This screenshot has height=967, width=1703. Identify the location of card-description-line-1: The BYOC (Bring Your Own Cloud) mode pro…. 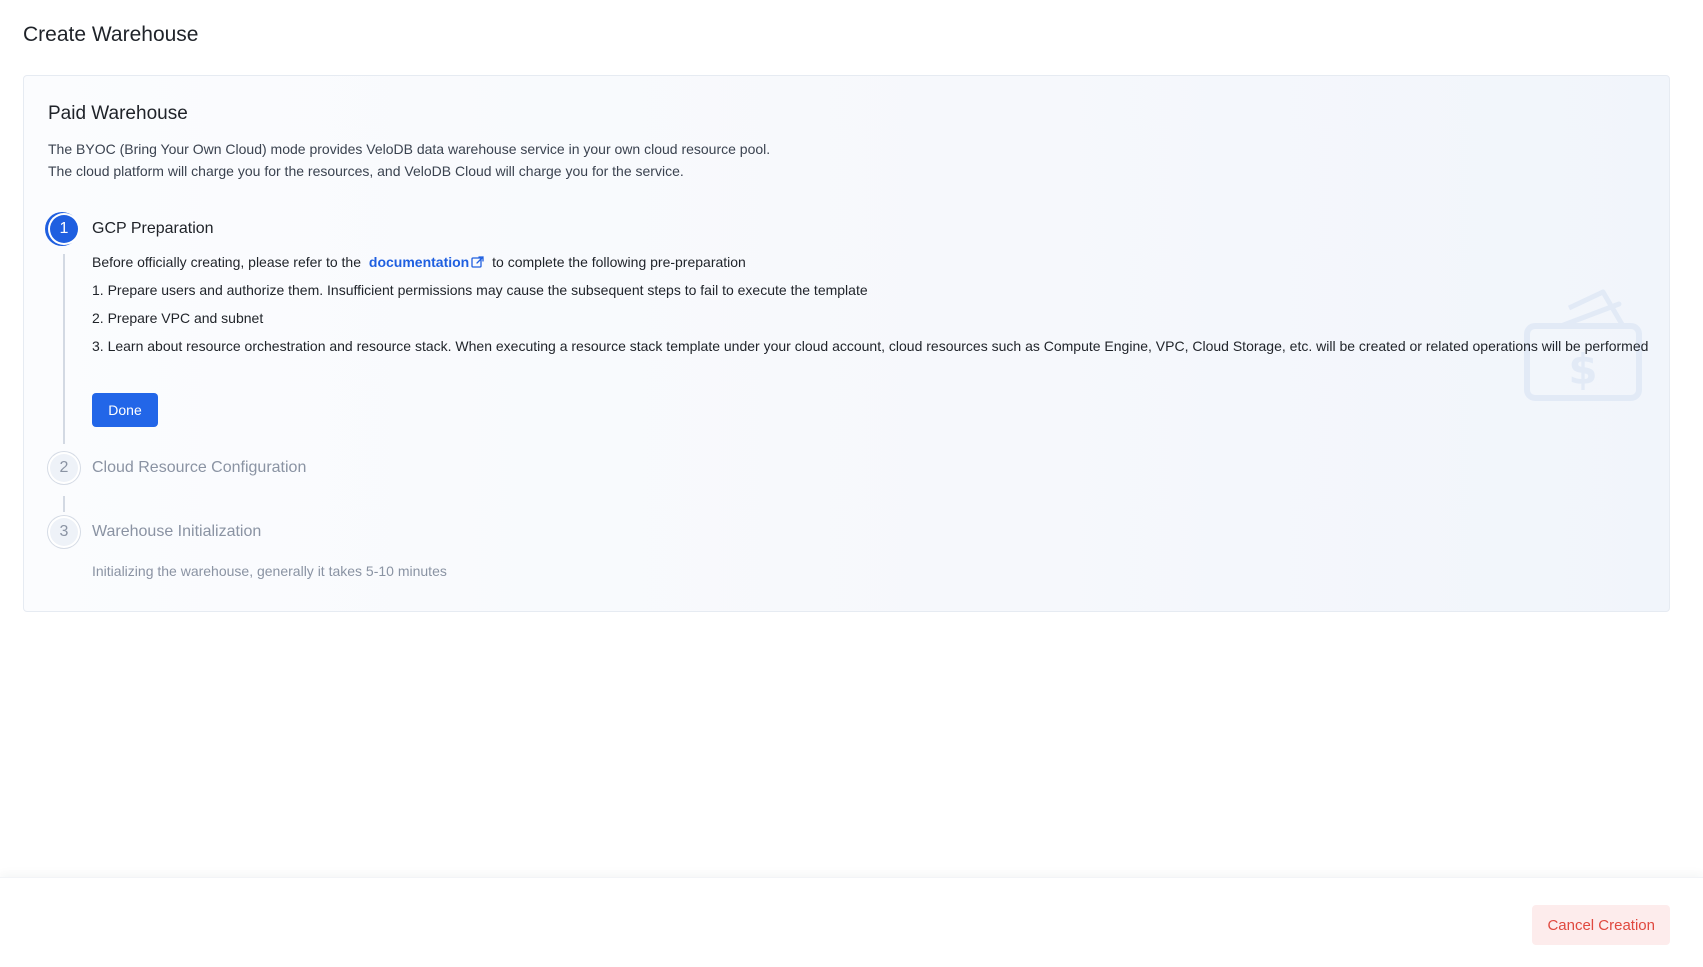
(409, 149).